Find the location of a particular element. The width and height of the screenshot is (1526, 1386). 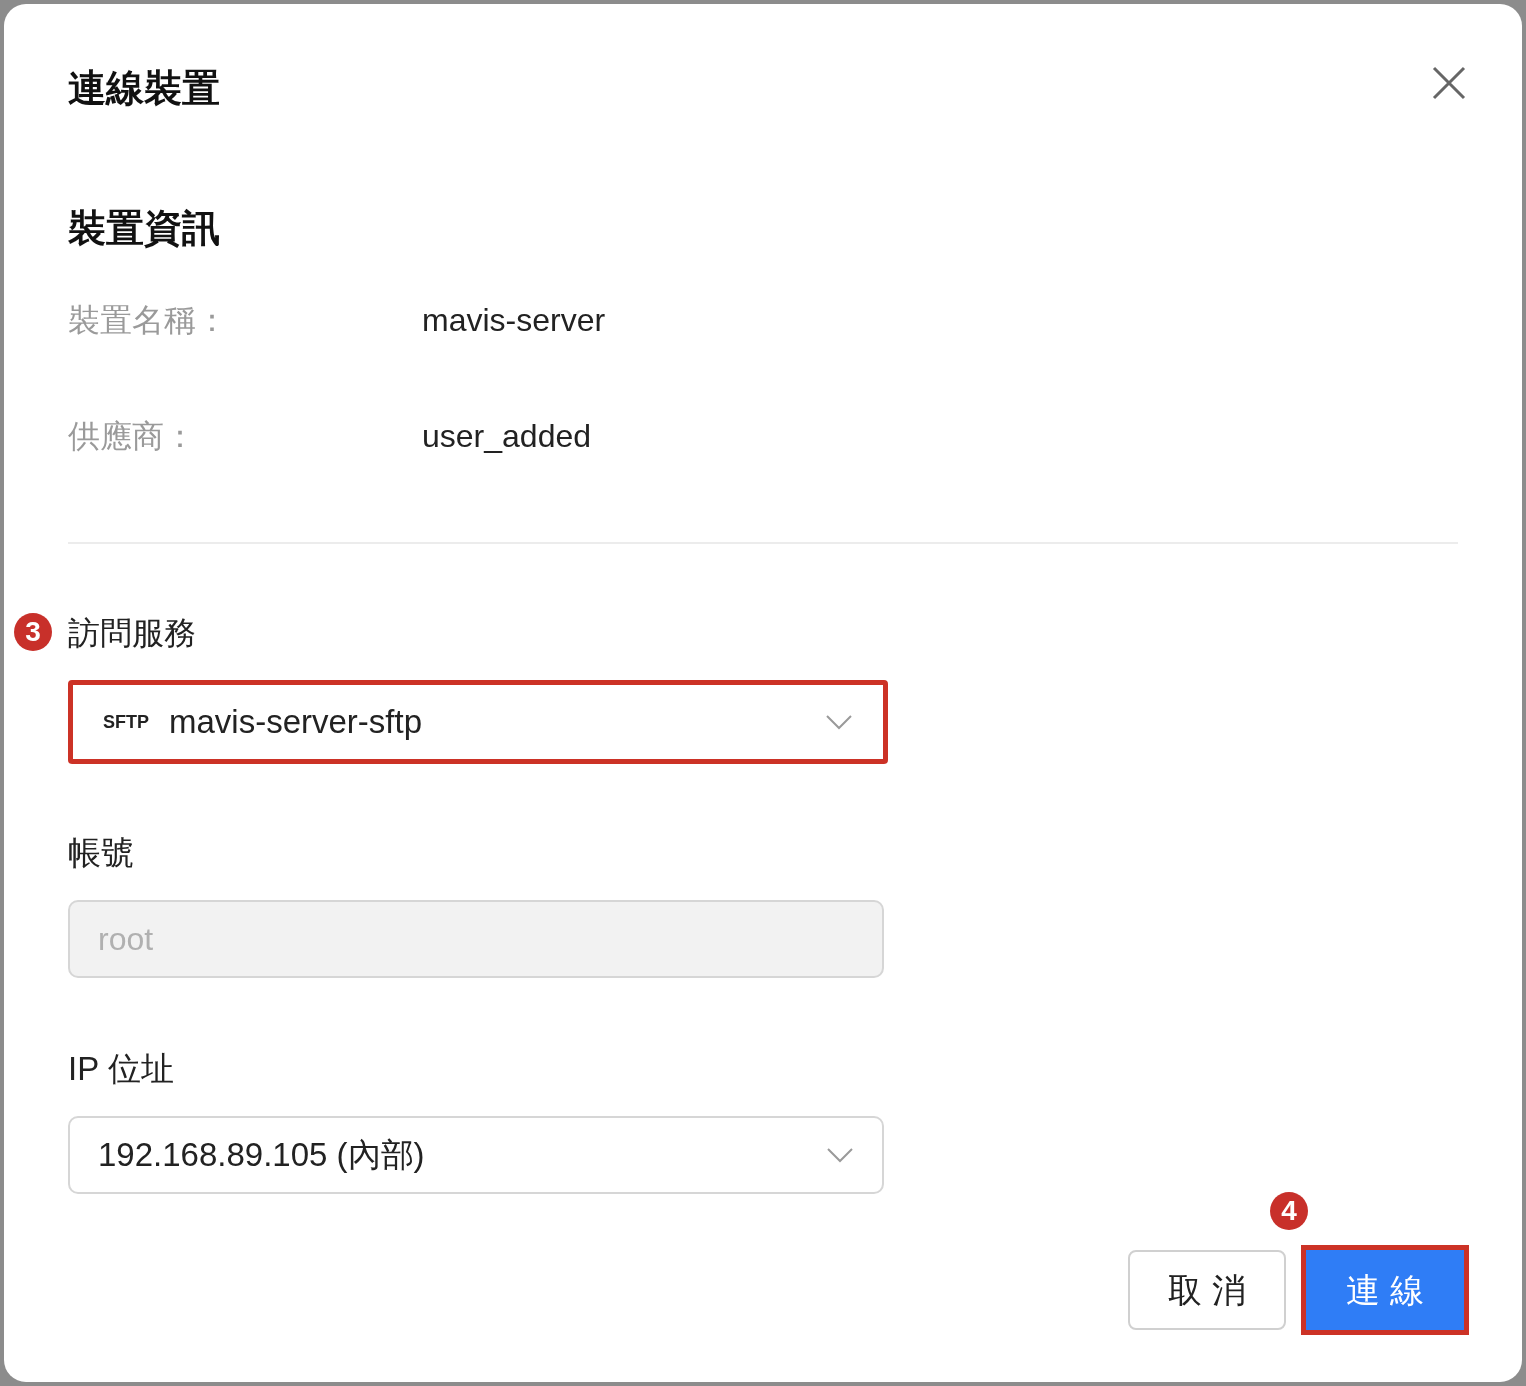

field-label: IP 位址 is located at coordinates (121, 1069).